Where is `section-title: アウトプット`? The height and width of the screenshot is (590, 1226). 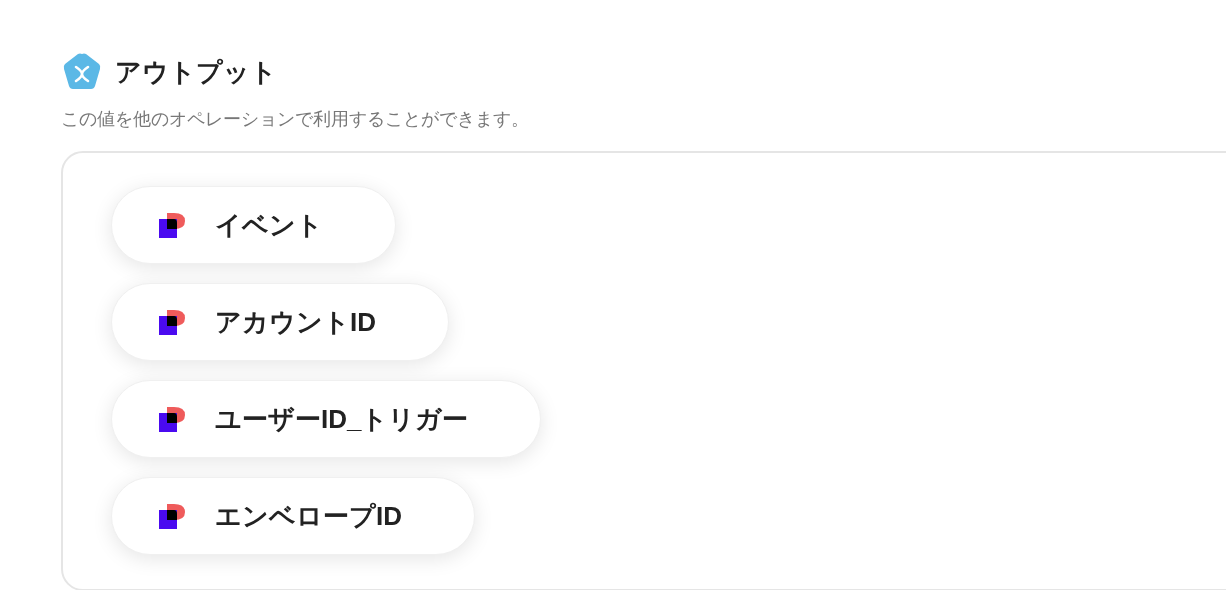
section-title: アウトプット is located at coordinates (196, 72).